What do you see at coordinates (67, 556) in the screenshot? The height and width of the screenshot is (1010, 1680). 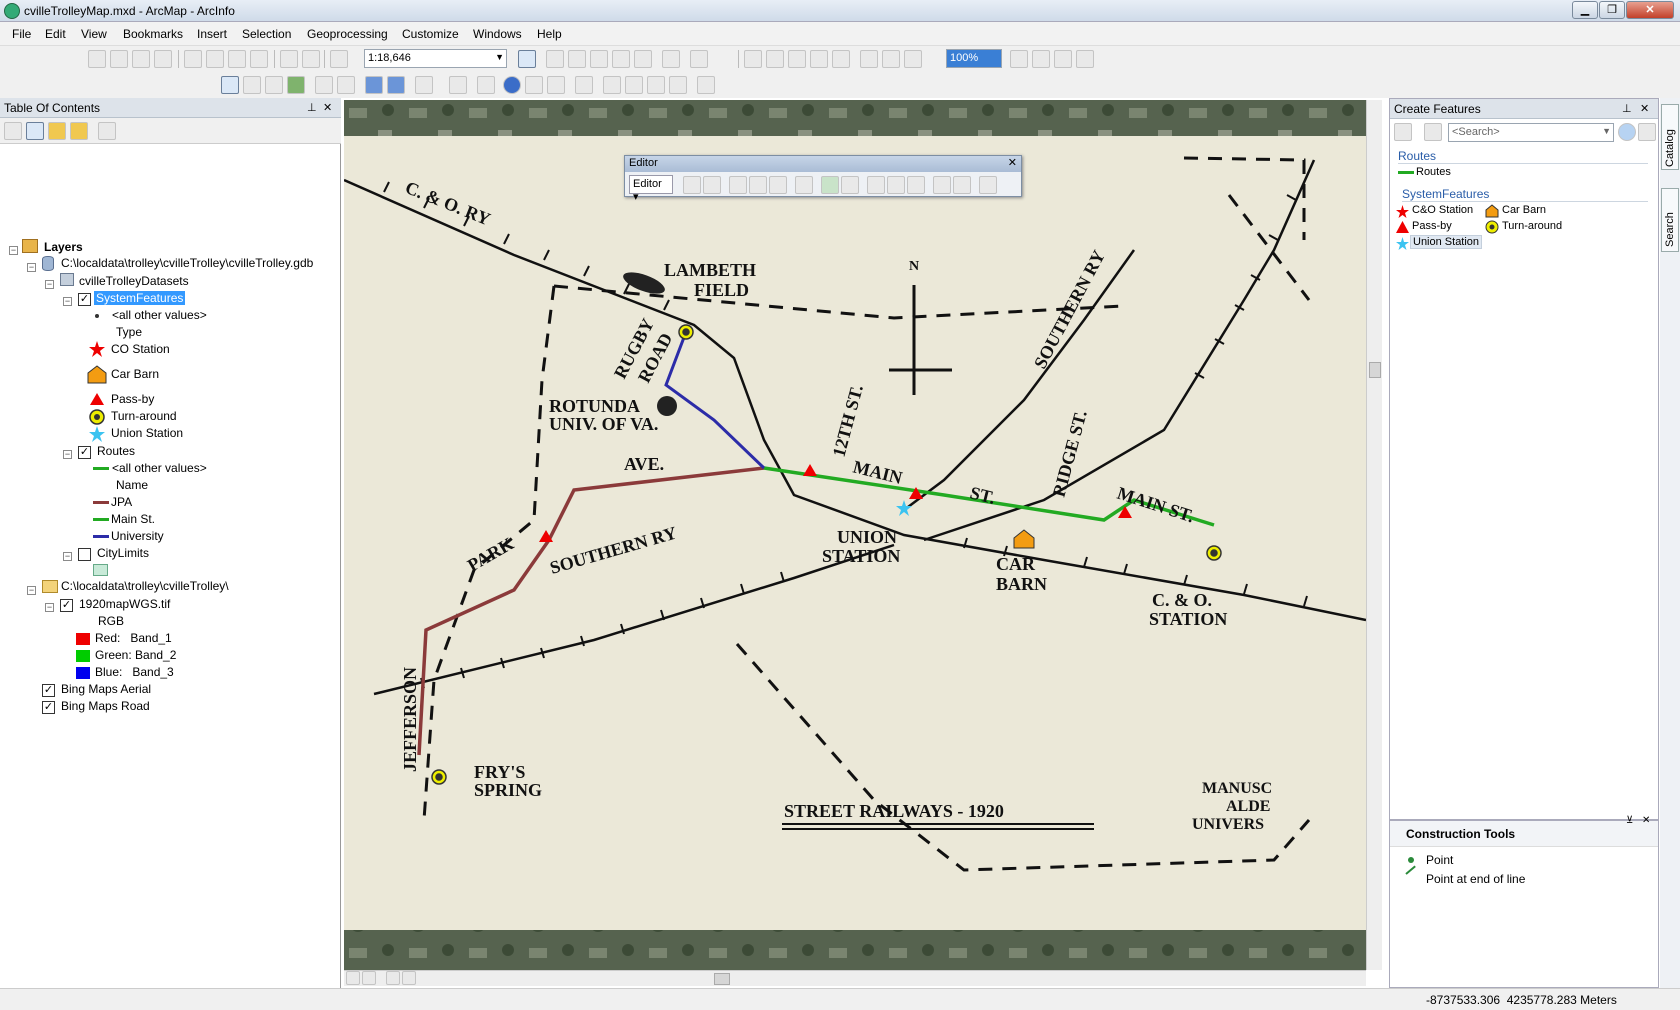 I see `expand-citylimits: −` at bounding box center [67, 556].